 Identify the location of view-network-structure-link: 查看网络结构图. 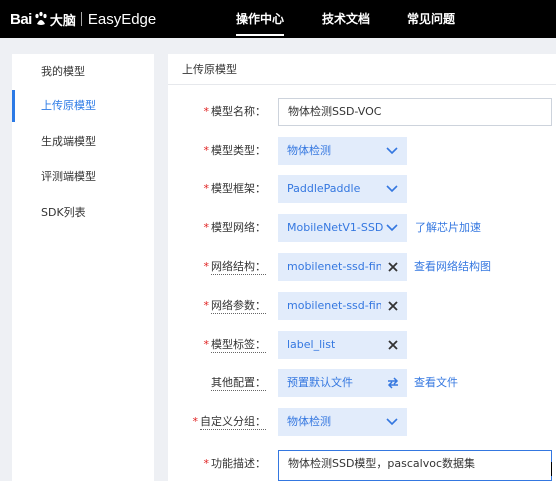
(452, 267).